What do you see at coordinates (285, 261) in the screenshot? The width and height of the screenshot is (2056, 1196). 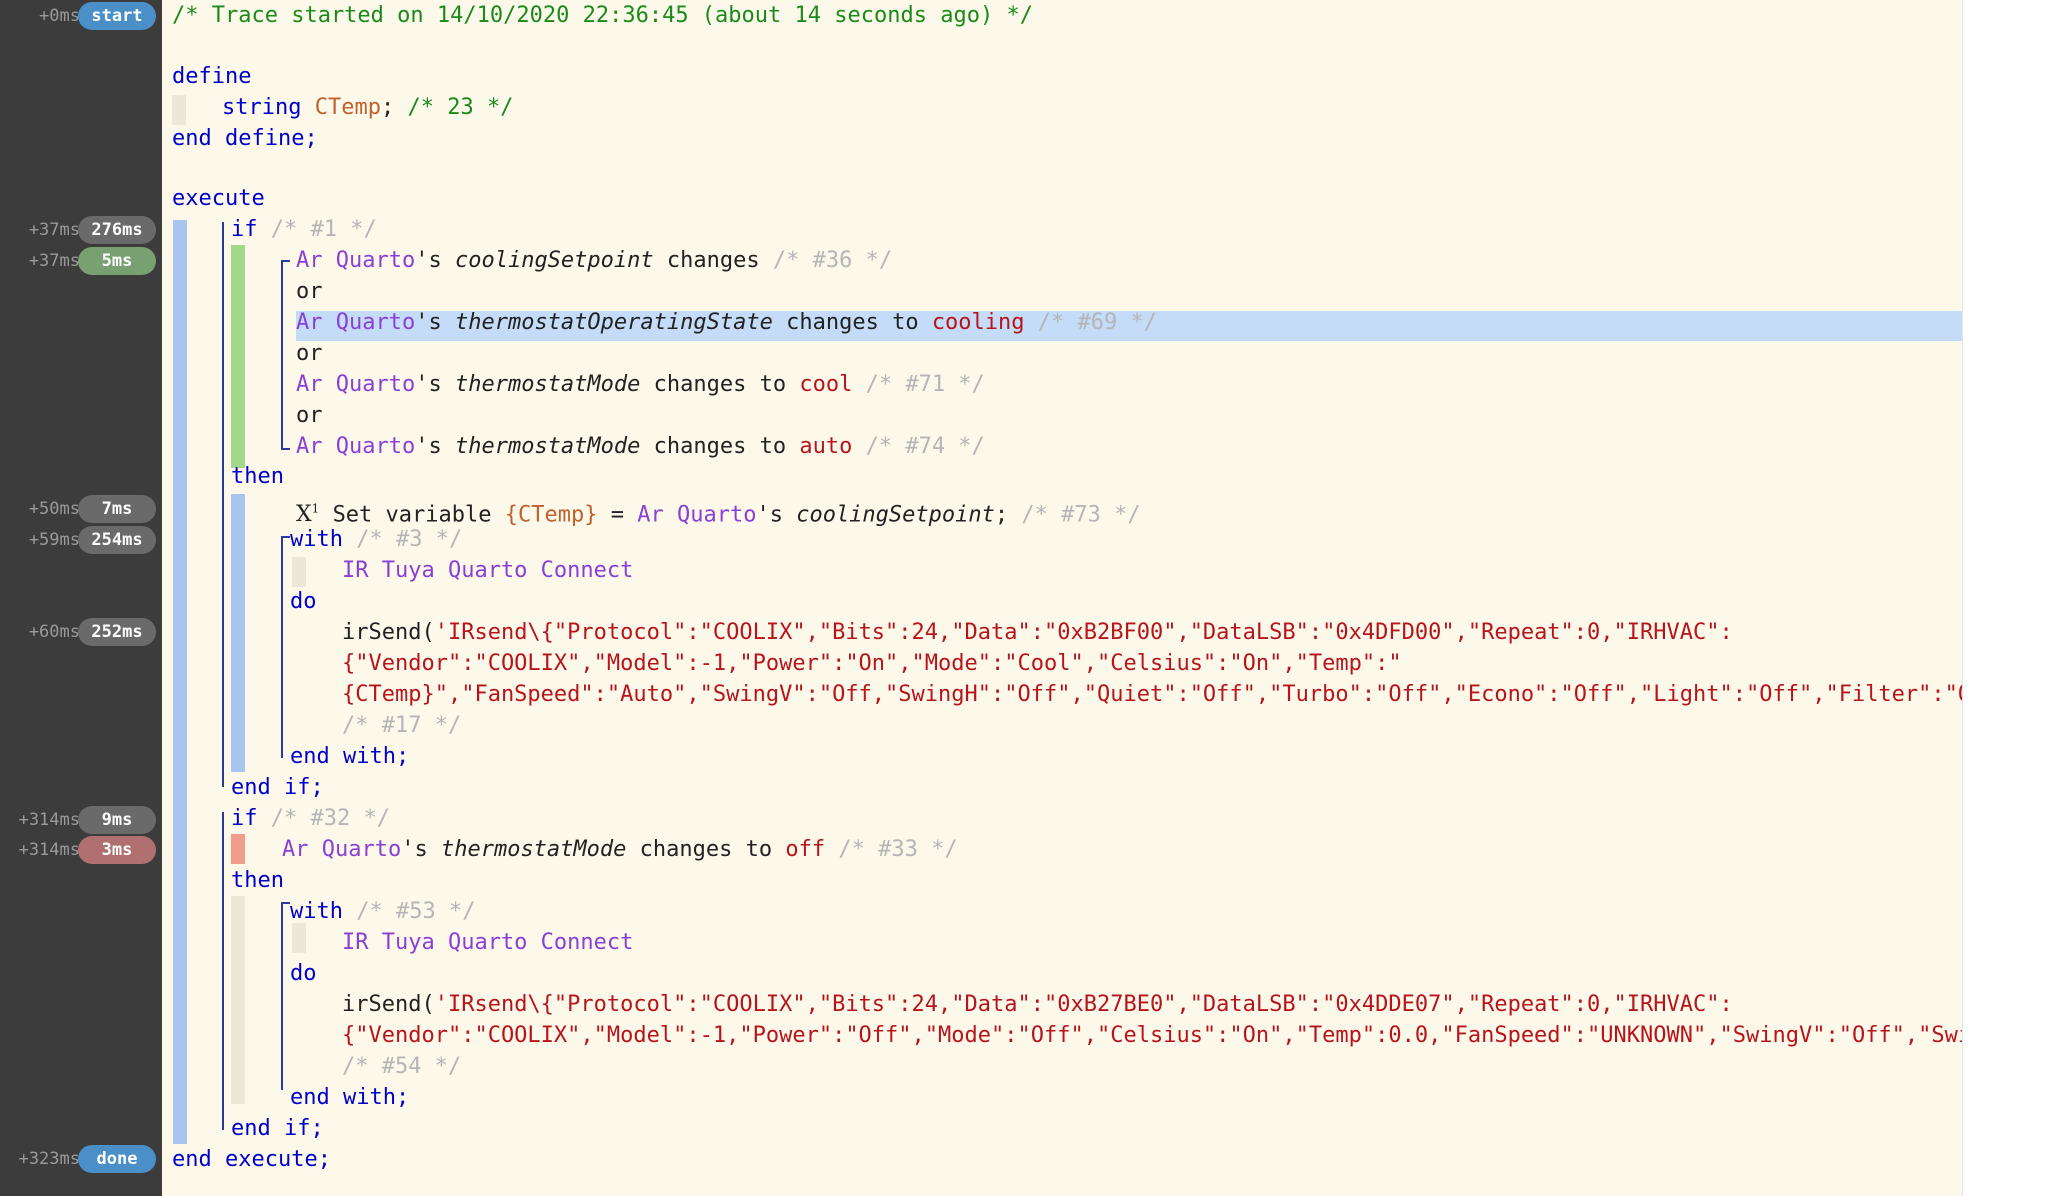 I see `condition-bracket-top` at bounding box center [285, 261].